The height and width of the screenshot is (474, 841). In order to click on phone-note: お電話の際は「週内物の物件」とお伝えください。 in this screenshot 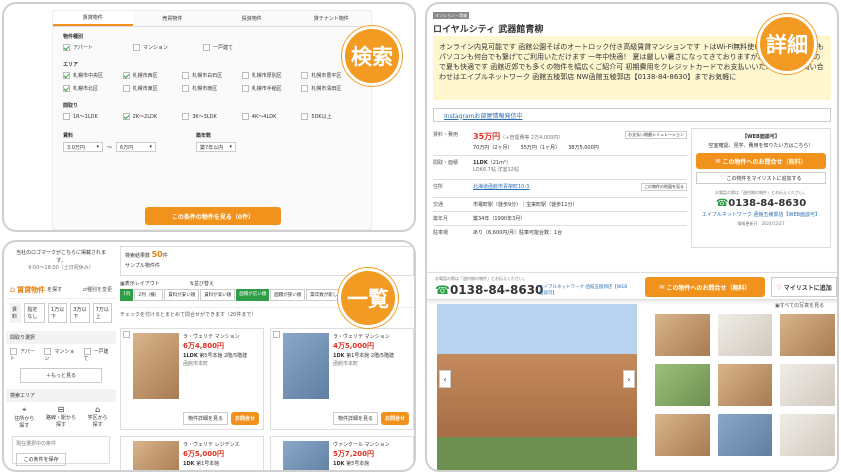, I will do `click(761, 192)`.